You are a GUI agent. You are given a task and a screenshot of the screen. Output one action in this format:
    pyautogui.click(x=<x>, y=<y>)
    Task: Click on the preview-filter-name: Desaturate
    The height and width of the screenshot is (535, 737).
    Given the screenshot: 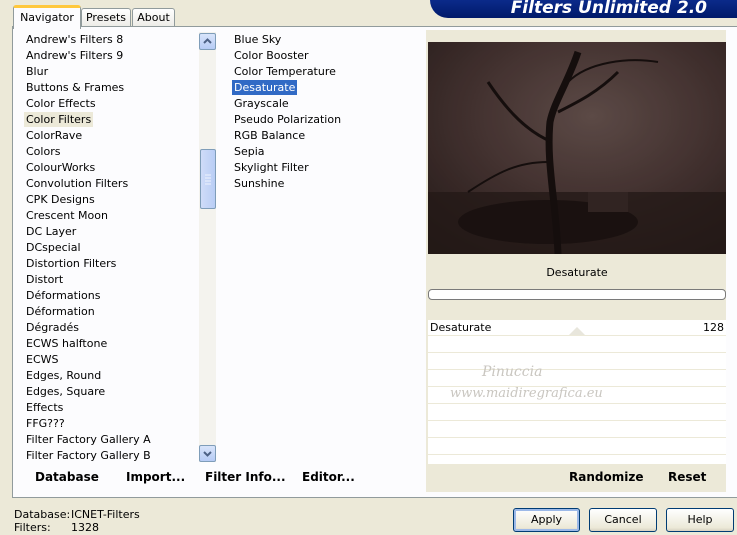 What is the action you would take?
    pyautogui.click(x=577, y=272)
    